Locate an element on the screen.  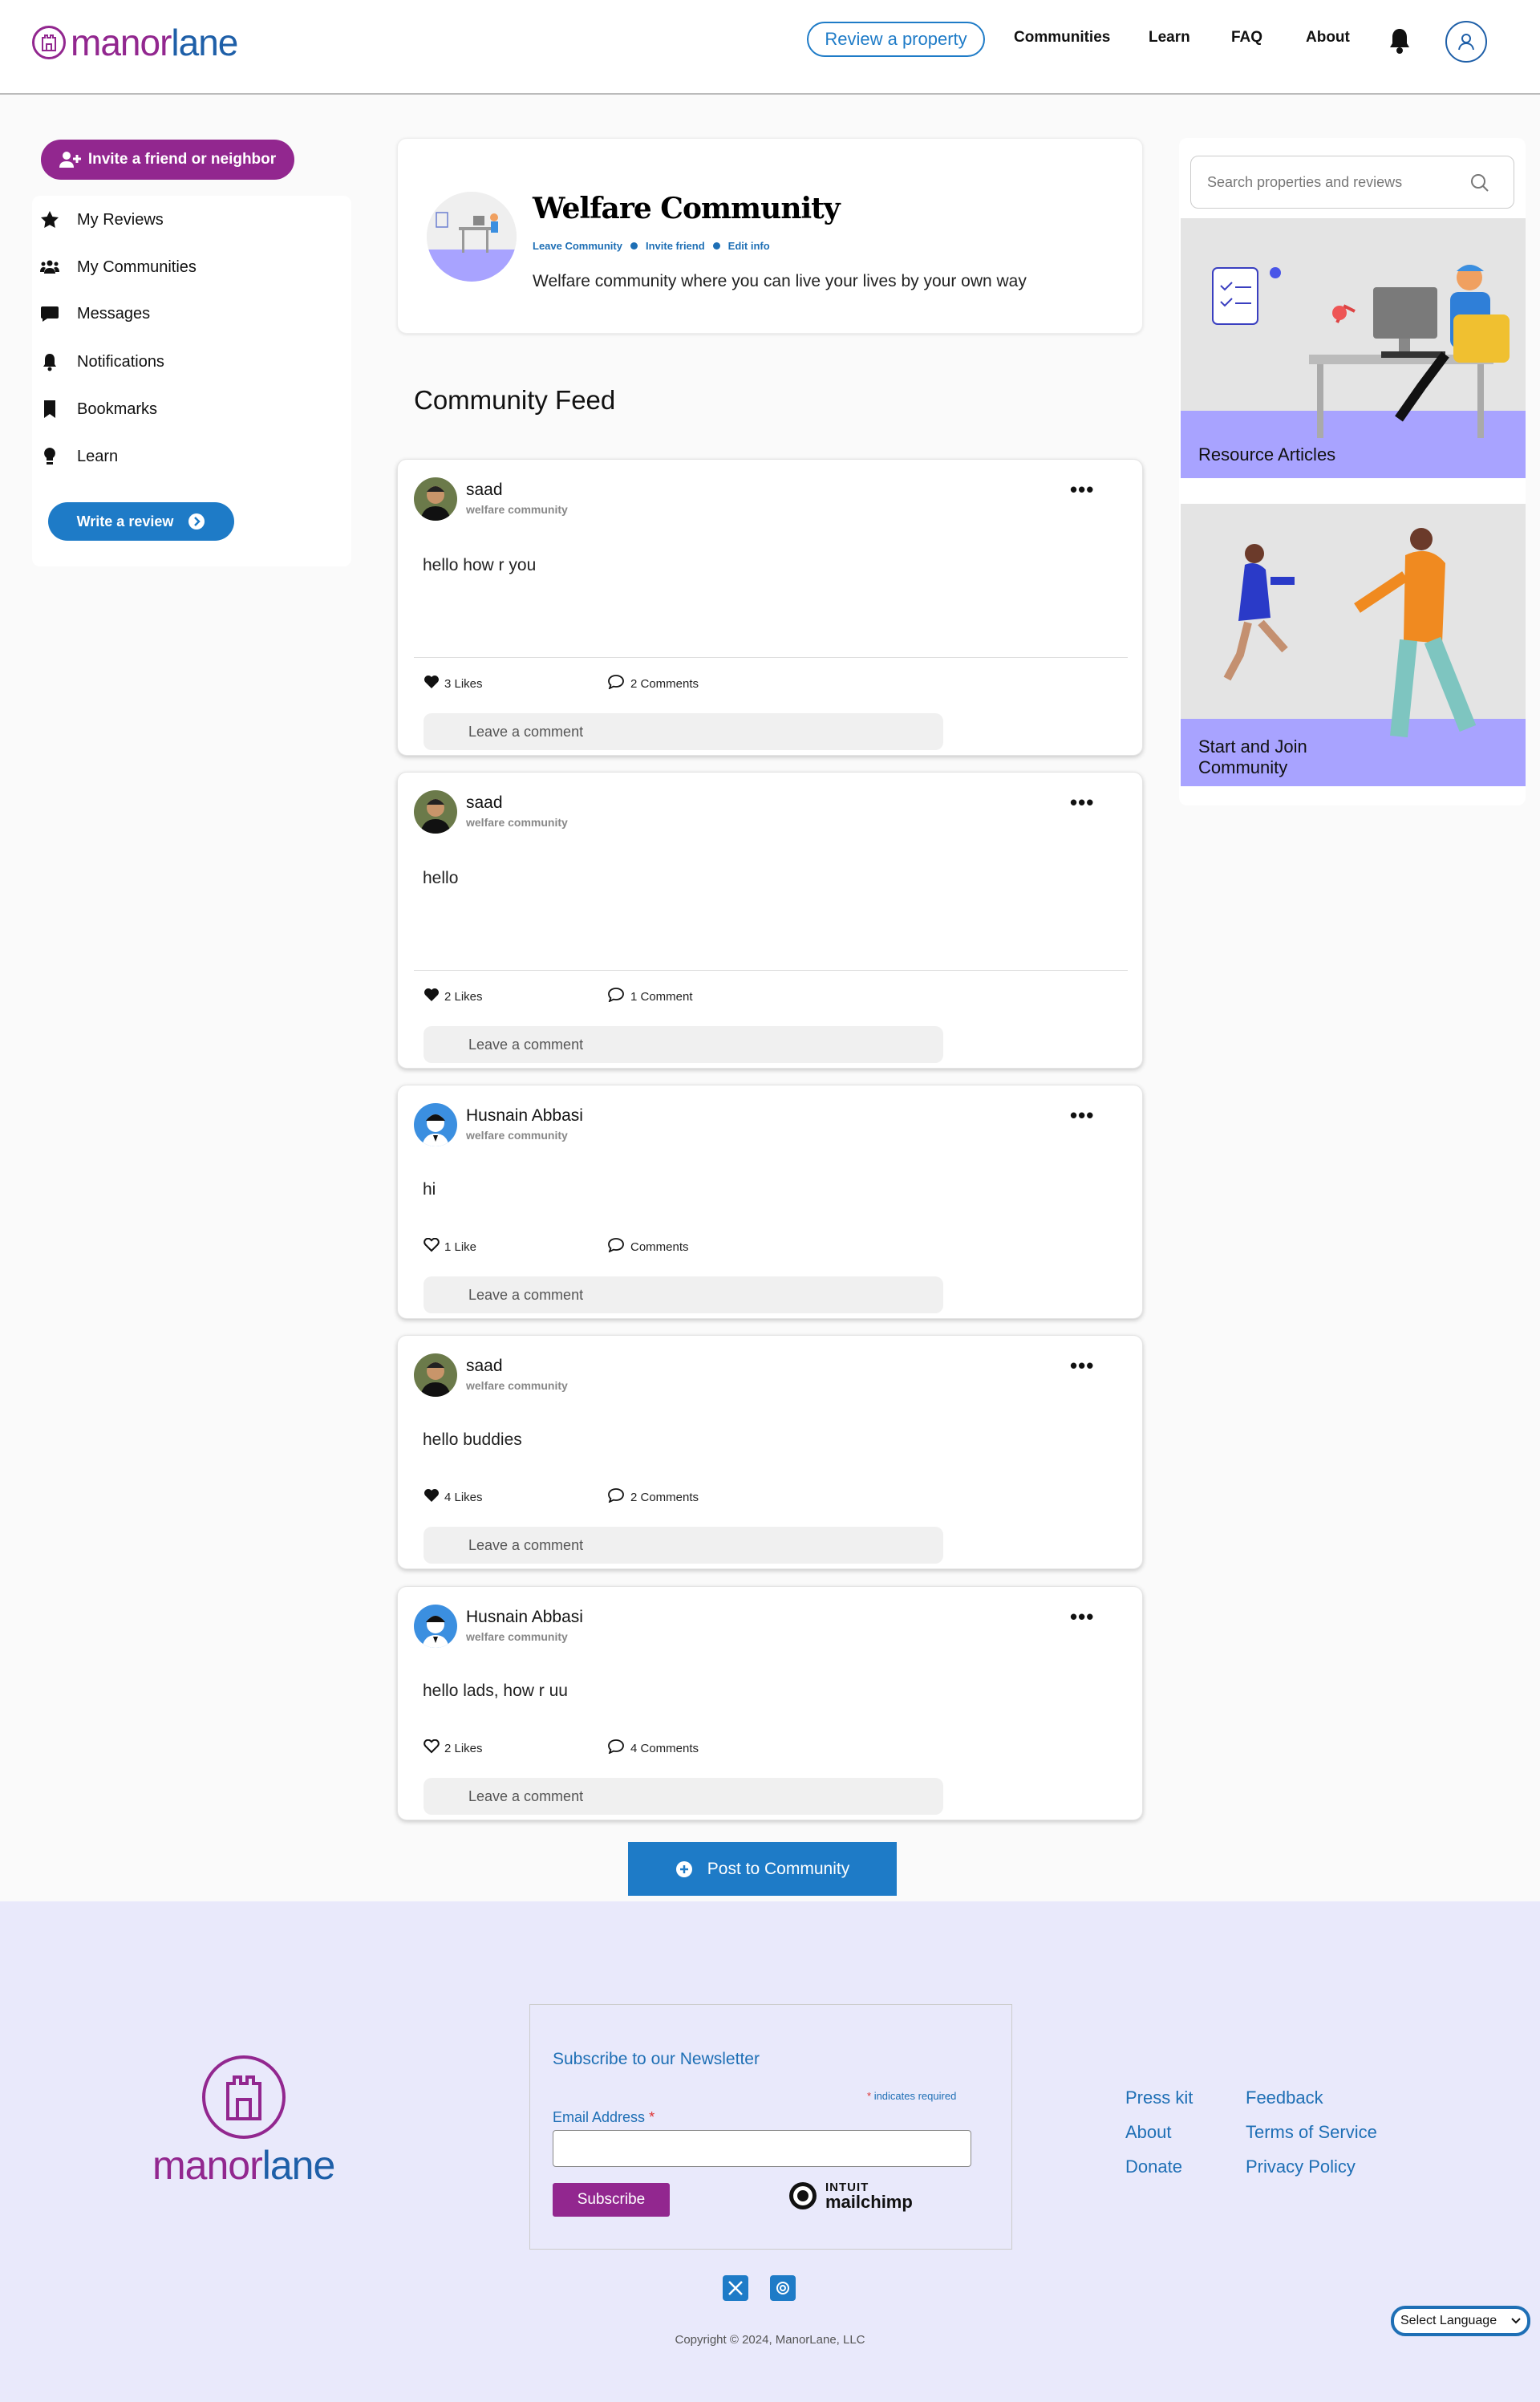
post-to-community-button: Post to Community is located at coordinates (762, 1869).